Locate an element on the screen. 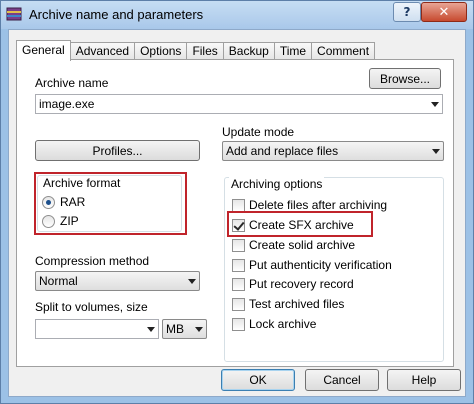  compression-method-value: Normal is located at coordinates (58, 281).